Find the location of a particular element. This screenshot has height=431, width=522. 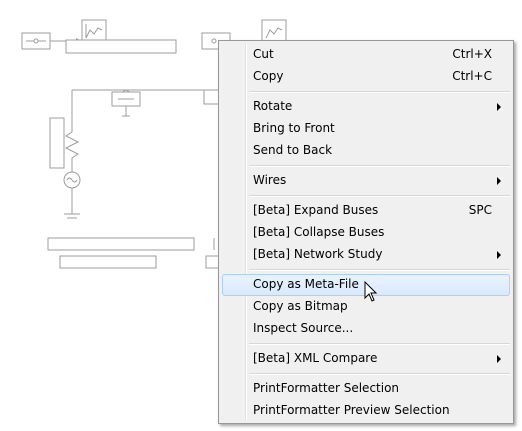

menu-item-shortcut: Ctrl+X is located at coordinates (472, 54).